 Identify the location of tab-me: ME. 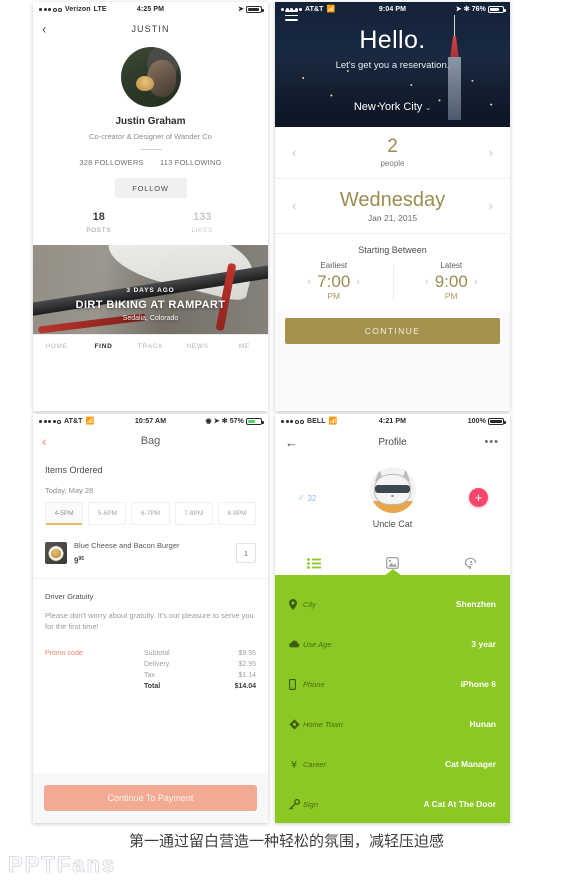
(244, 346).